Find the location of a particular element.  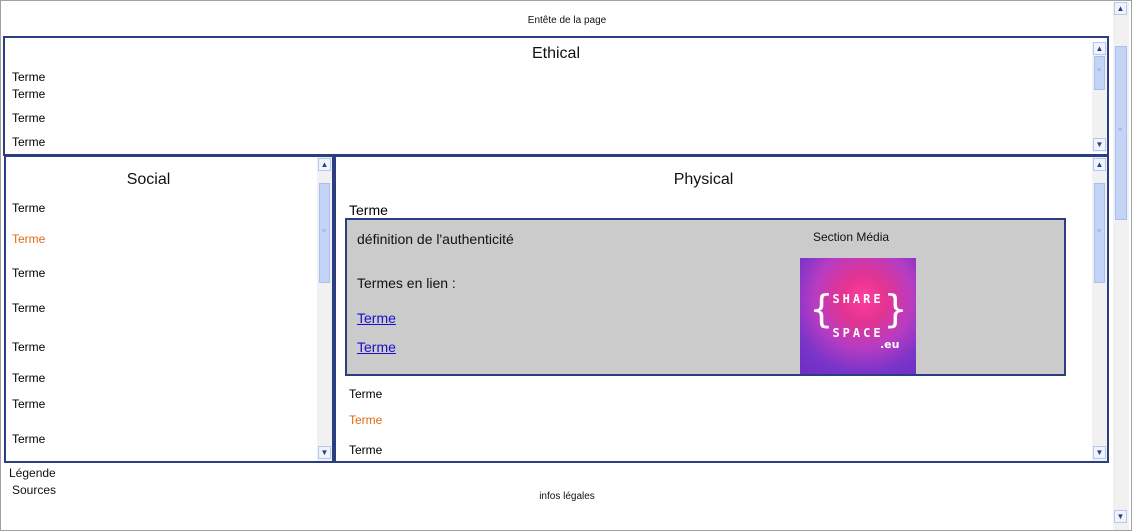

ethical-scrollbar: ▲ ≡ ▼ is located at coordinates (1099, 97).